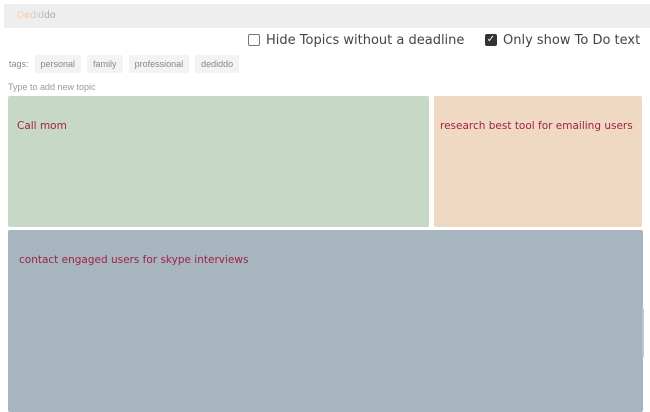 Image resolution: width=650 pixels, height=412 pixels. I want to click on only-todo-filter: ✓ Only show To Do text, so click(562, 40).